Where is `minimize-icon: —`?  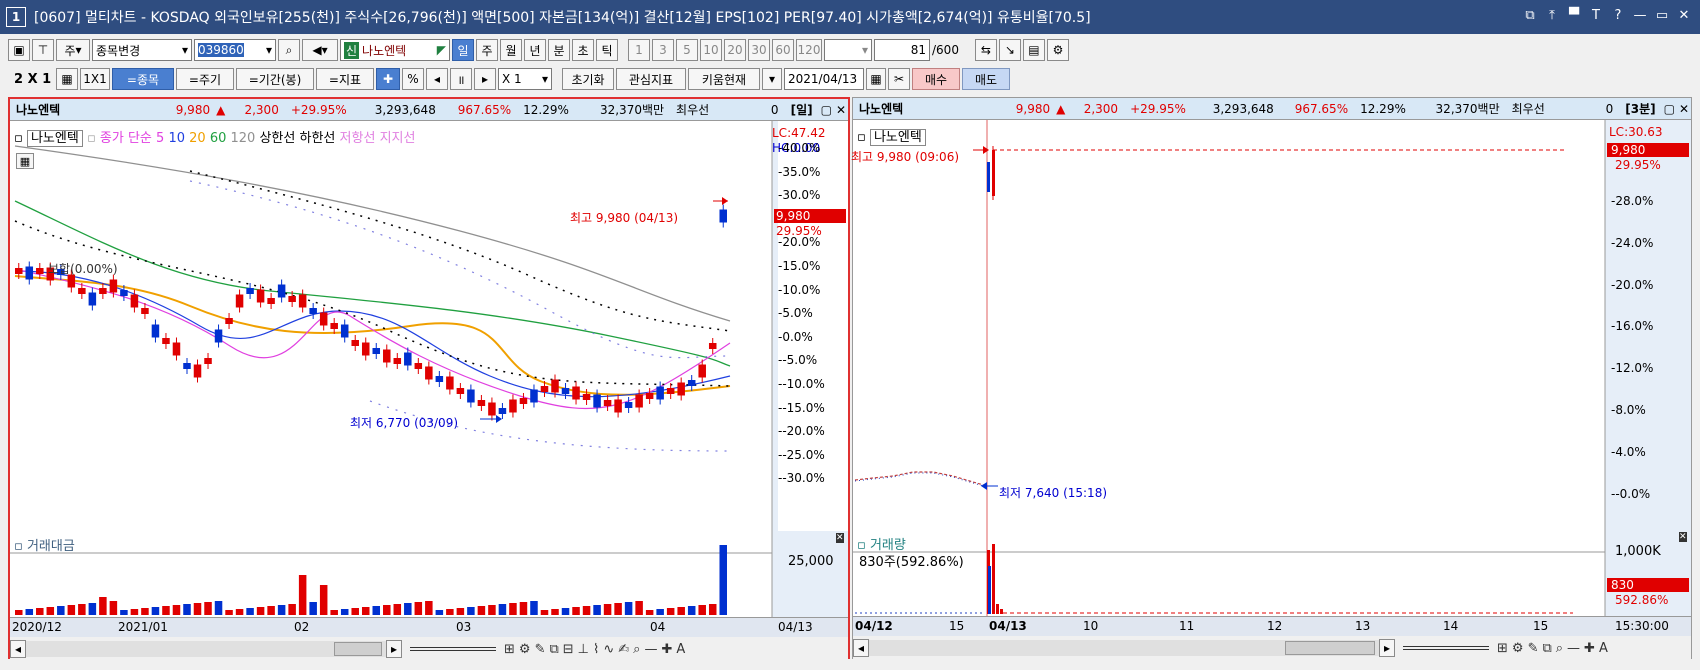 minimize-icon: — is located at coordinates (1640, 15).